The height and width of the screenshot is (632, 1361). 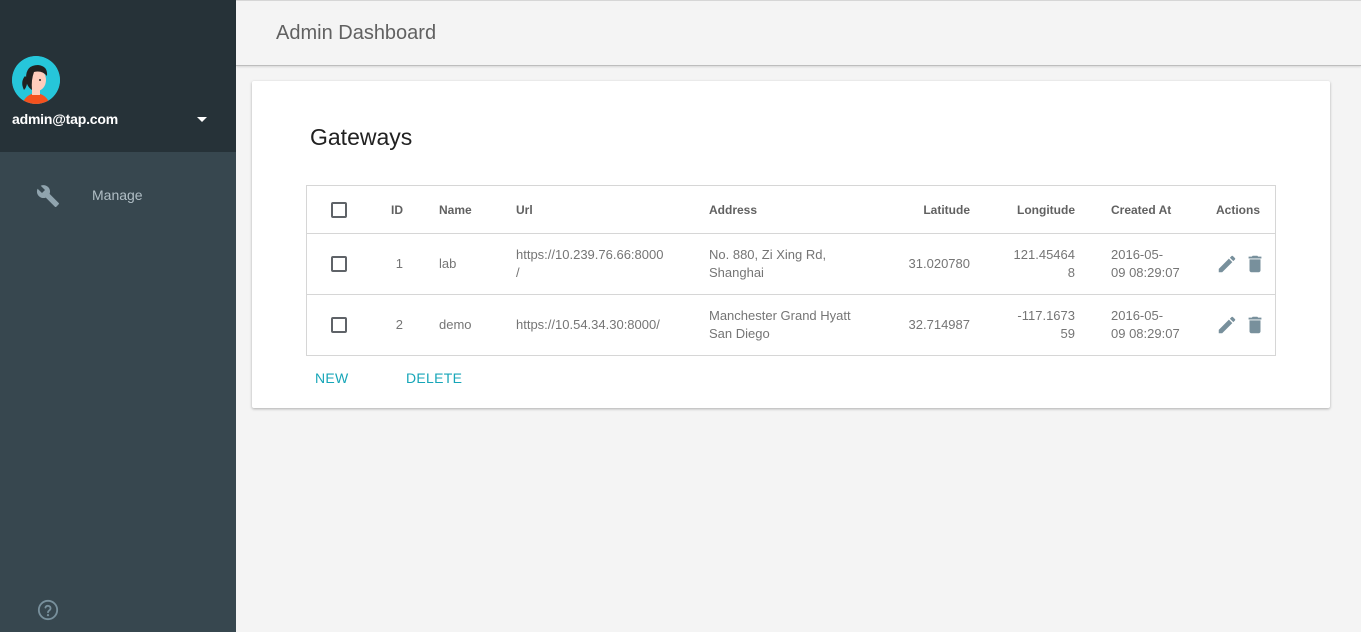 What do you see at coordinates (518, 272) in the screenshot?
I see `cell-url-line: /` at bounding box center [518, 272].